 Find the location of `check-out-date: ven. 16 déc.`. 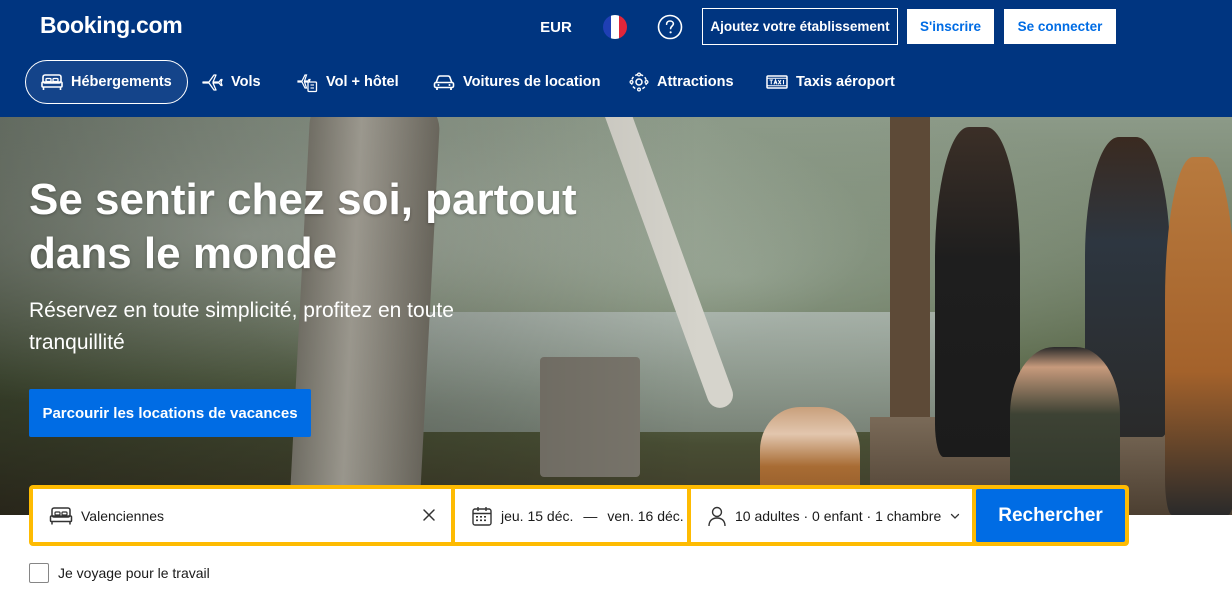

check-out-date: ven. 16 déc. is located at coordinates (645, 515).